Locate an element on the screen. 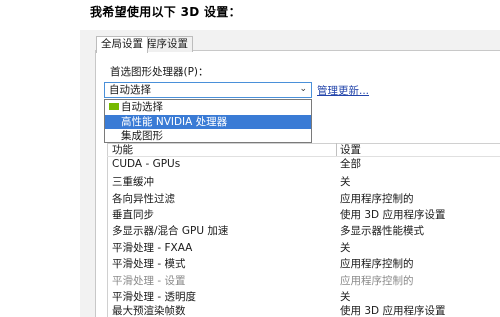  tab-program-settings: 程序设置 is located at coordinates (167, 44).